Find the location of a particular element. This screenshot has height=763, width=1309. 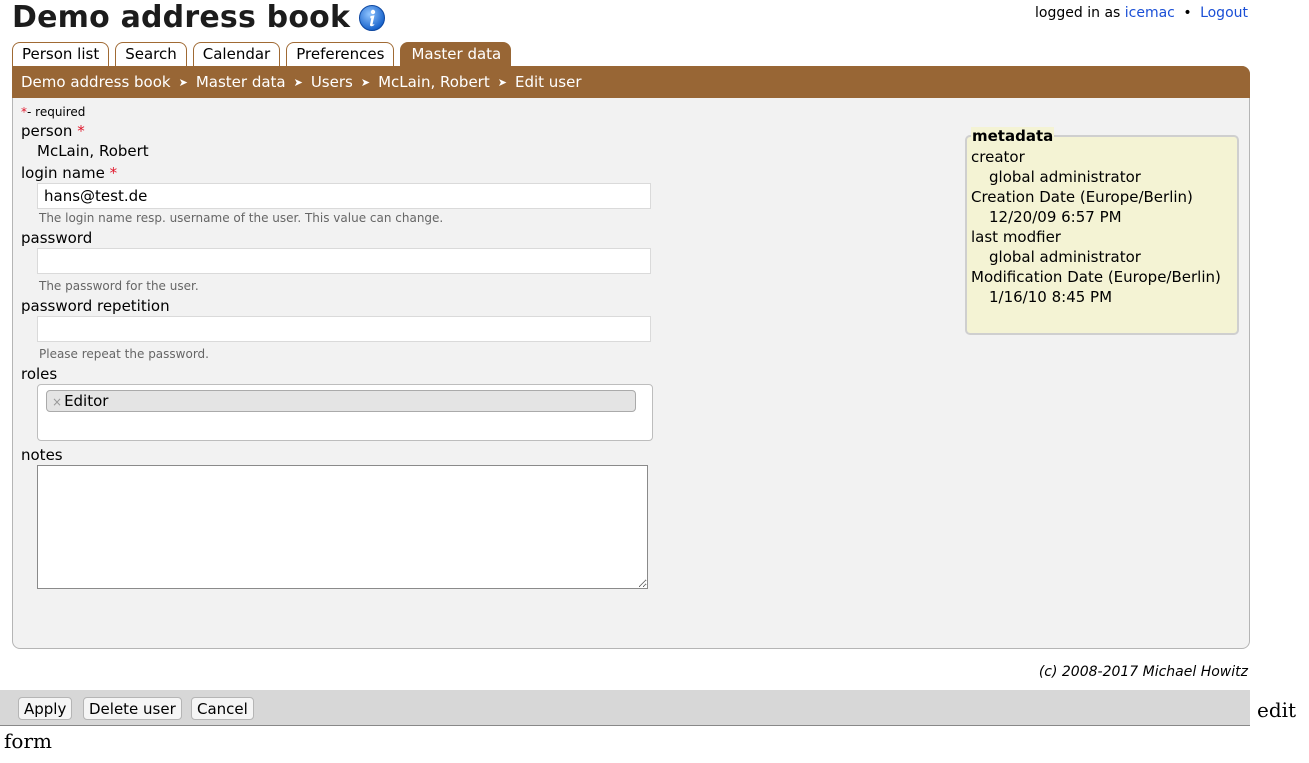

tab-preferences: Preferences is located at coordinates (340, 54).